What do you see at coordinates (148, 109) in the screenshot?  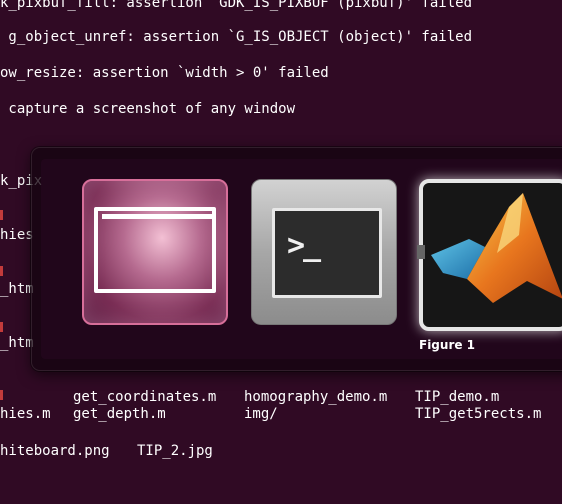 I see `terminal-line-4: capture a screenshot of any window` at bounding box center [148, 109].